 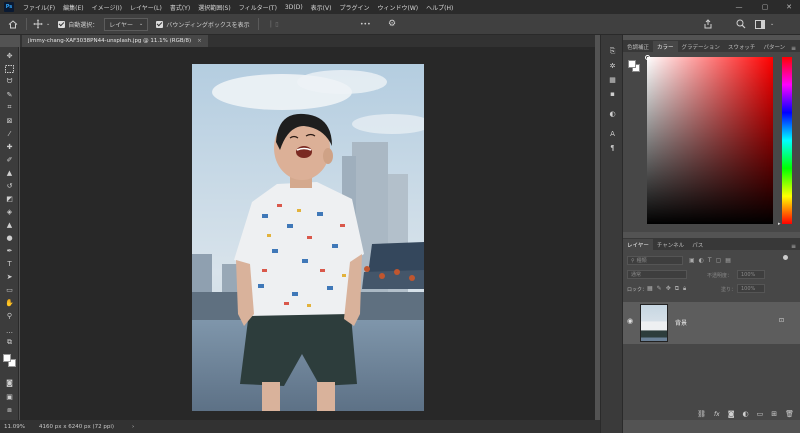 I want to click on lock-position-icon: ✥, so click(x=670, y=288).